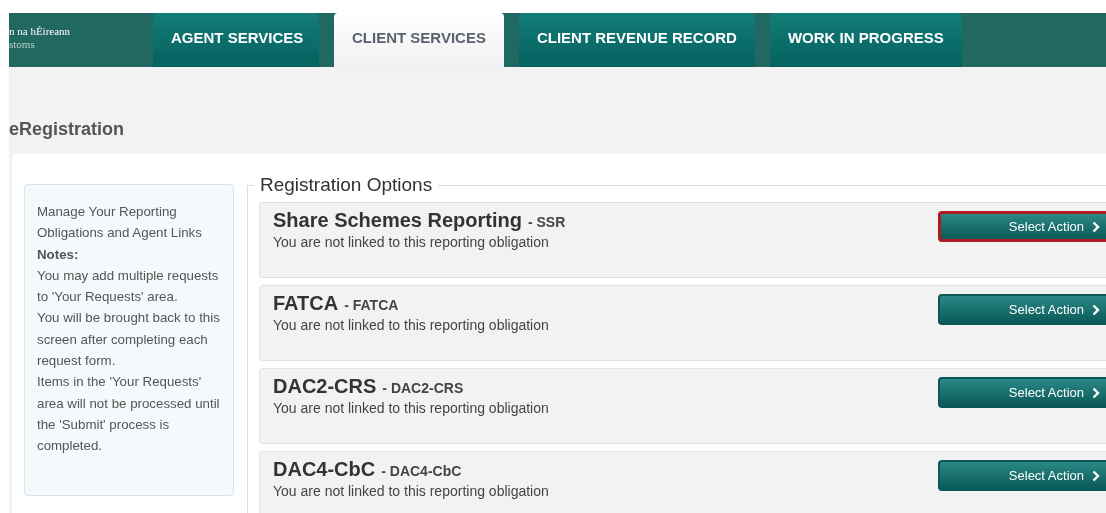  Describe the element at coordinates (397, 220) in the screenshot. I see `option-title: Share Schemes Reporting` at that location.